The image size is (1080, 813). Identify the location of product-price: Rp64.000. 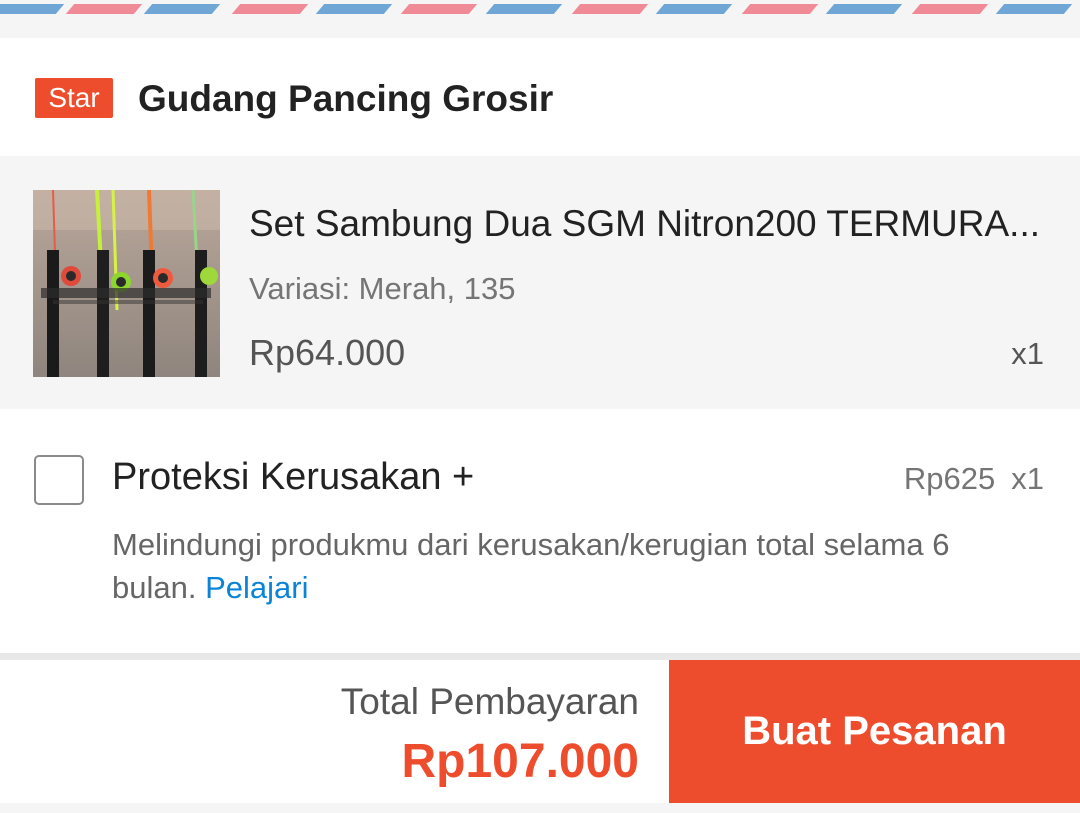
(327, 352).